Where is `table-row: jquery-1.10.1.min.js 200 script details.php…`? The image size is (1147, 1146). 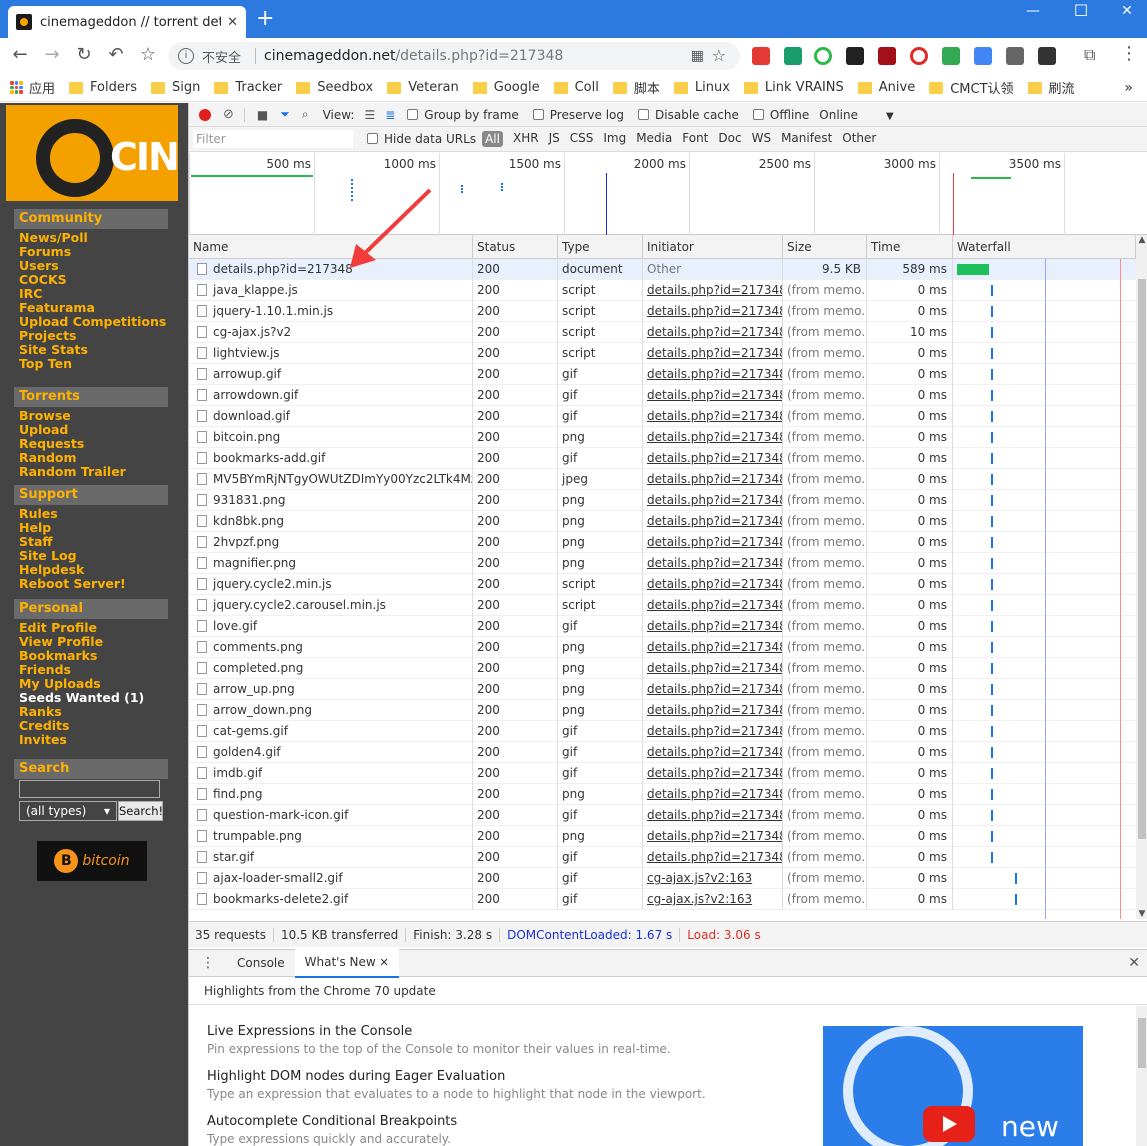 table-row: jquery-1.10.1.min.js 200 script details.php… is located at coordinates (662, 311).